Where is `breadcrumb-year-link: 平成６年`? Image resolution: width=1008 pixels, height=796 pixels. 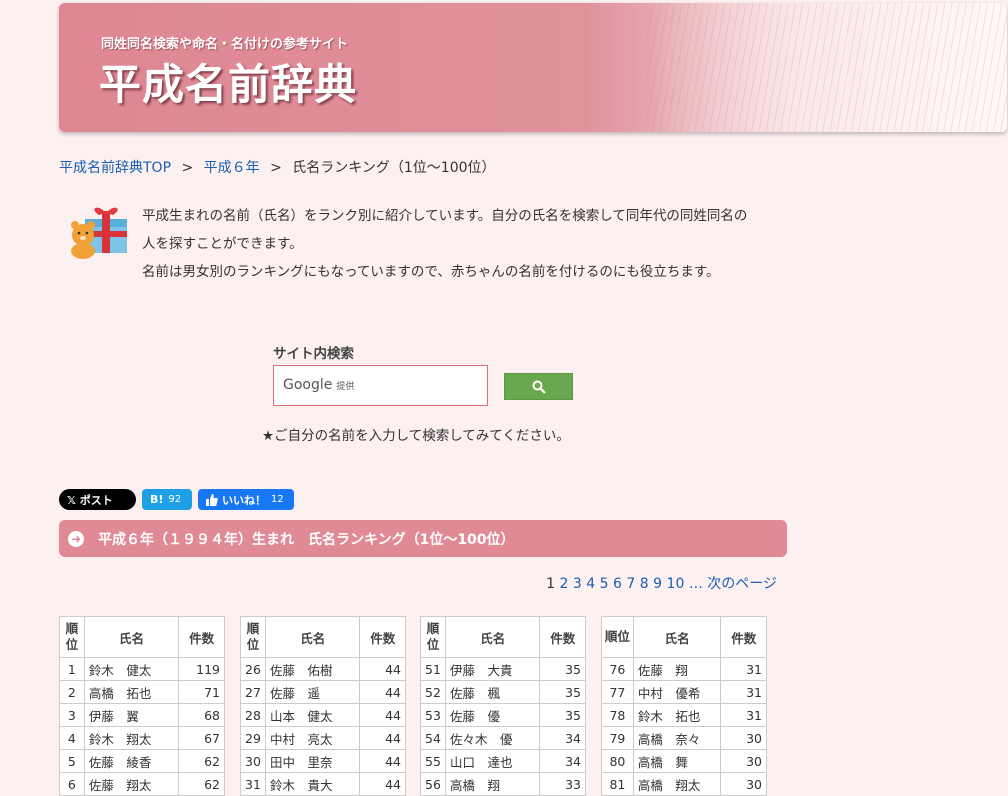
breadcrumb-year-link: 平成６年 is located at coordinates (232, 168).